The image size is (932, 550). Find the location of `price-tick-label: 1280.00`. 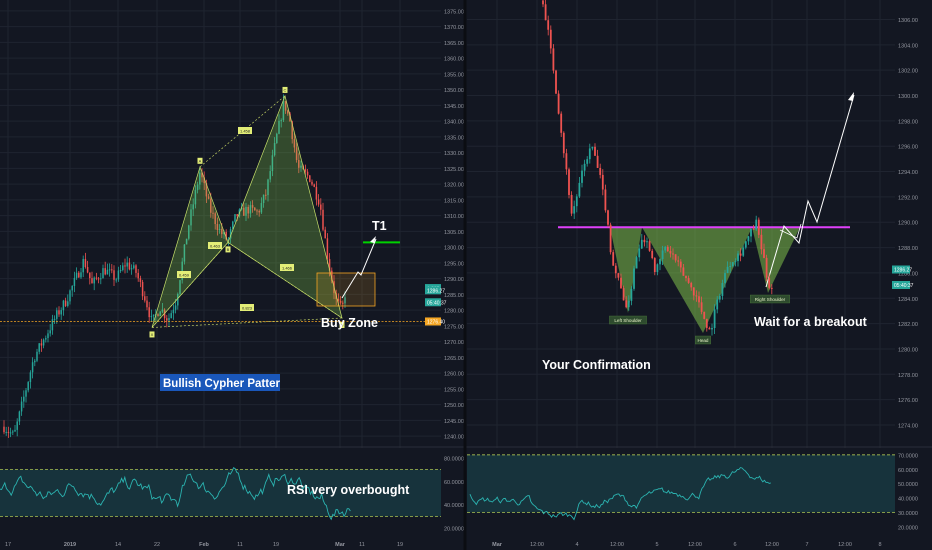

price-tick-label: 1280.00 is located at coordinates (454, 312).